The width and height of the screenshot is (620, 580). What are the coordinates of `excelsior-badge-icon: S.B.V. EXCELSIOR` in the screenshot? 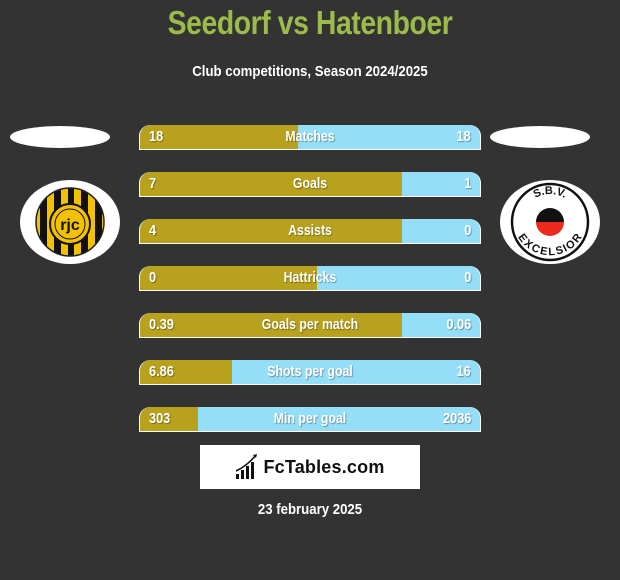 It's located at (550, 222).